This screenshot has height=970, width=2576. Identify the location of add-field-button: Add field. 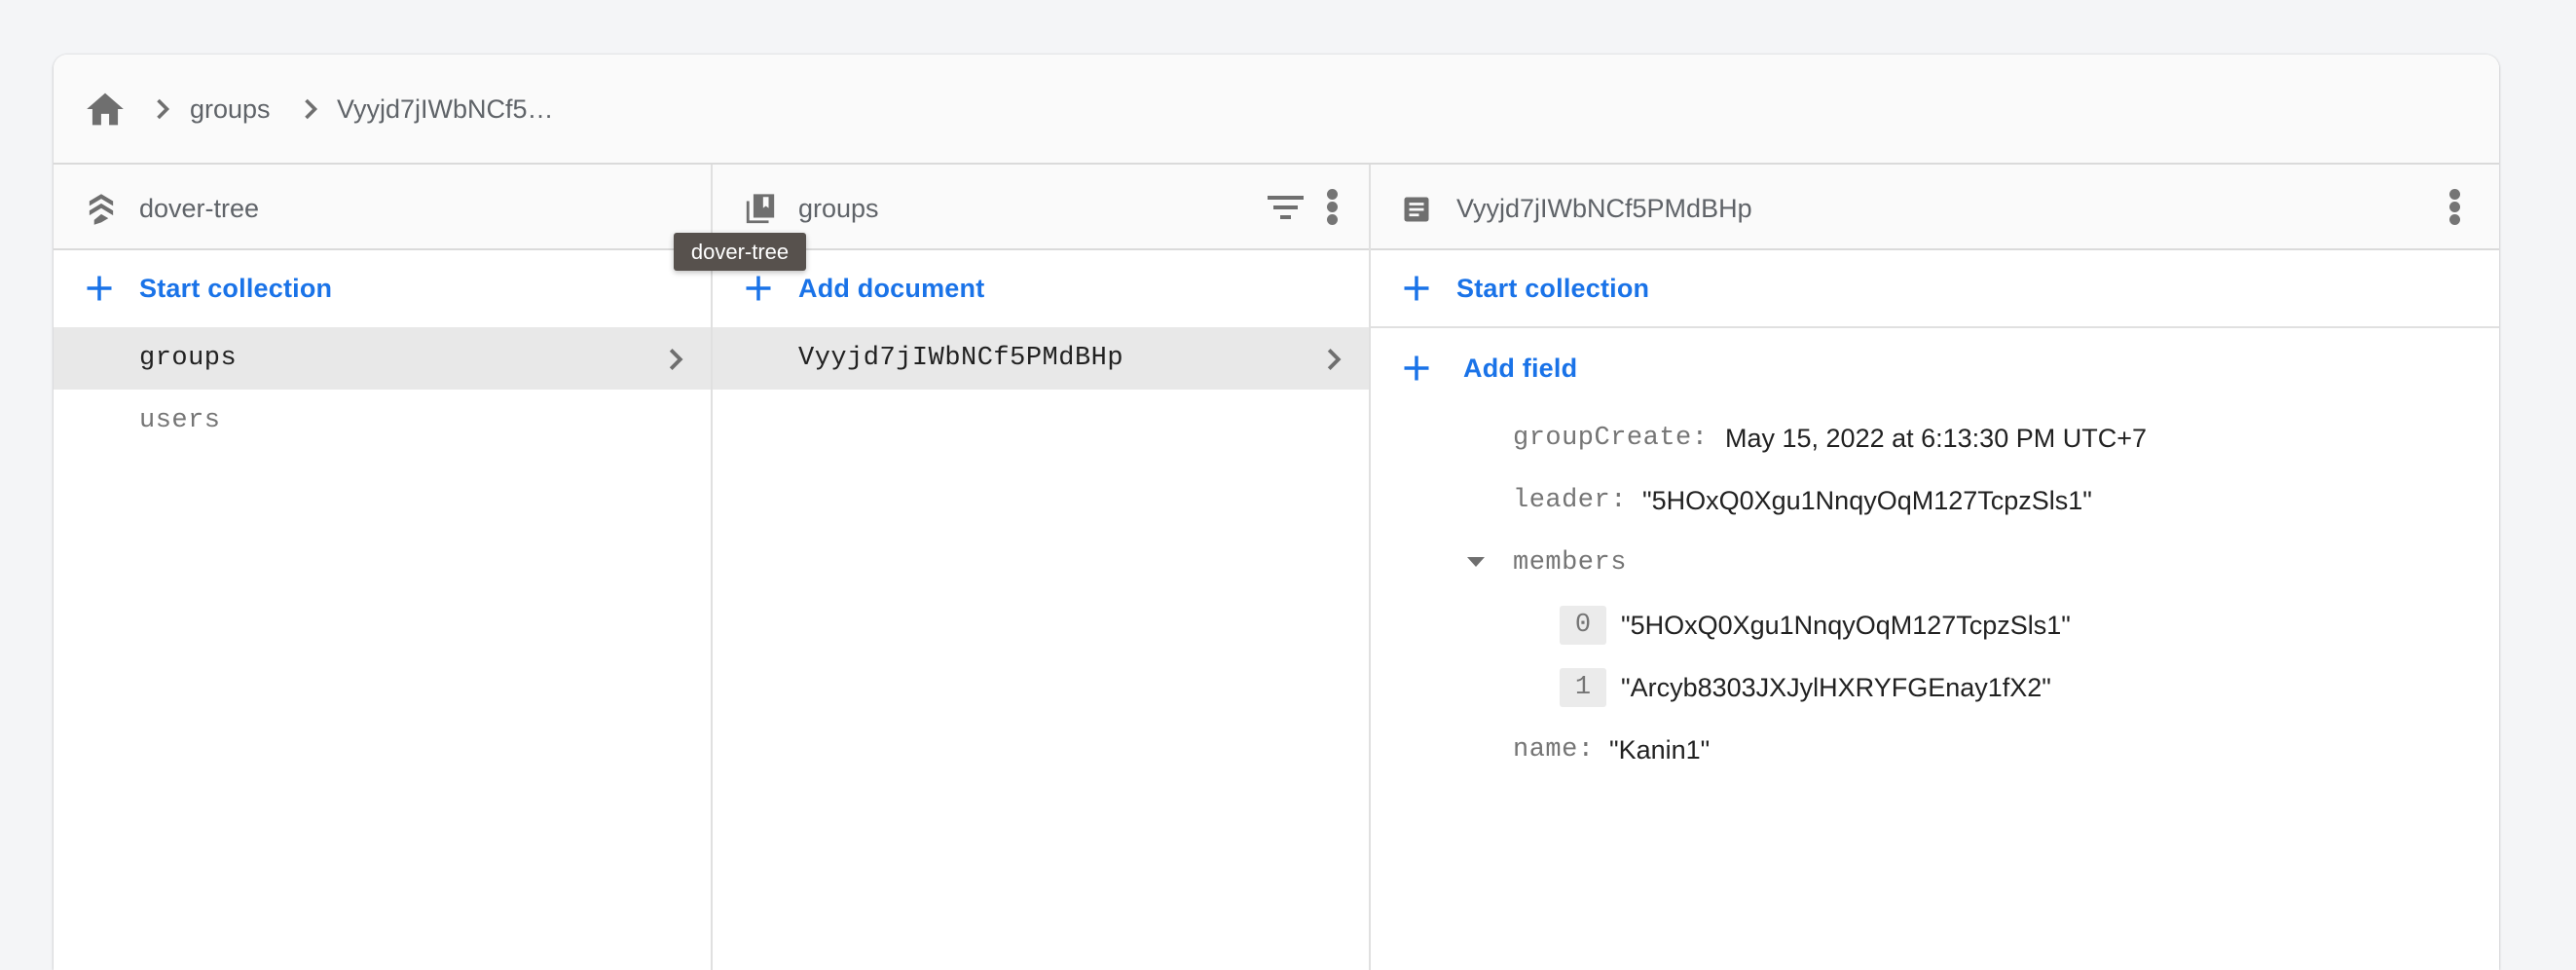
(1935, 369).